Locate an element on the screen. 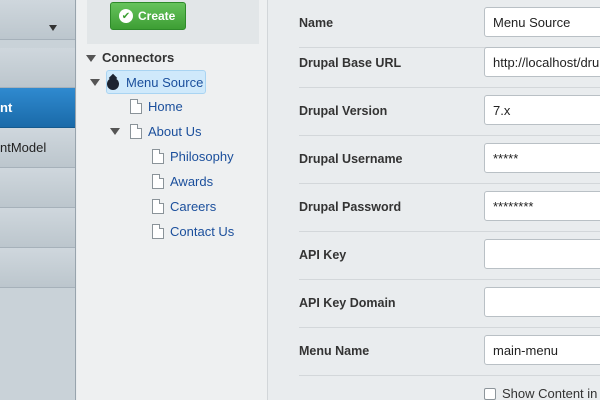 This screenshot has height=400, width=600. tree-node-about-us: About Us is located at coordinates (155, 131).